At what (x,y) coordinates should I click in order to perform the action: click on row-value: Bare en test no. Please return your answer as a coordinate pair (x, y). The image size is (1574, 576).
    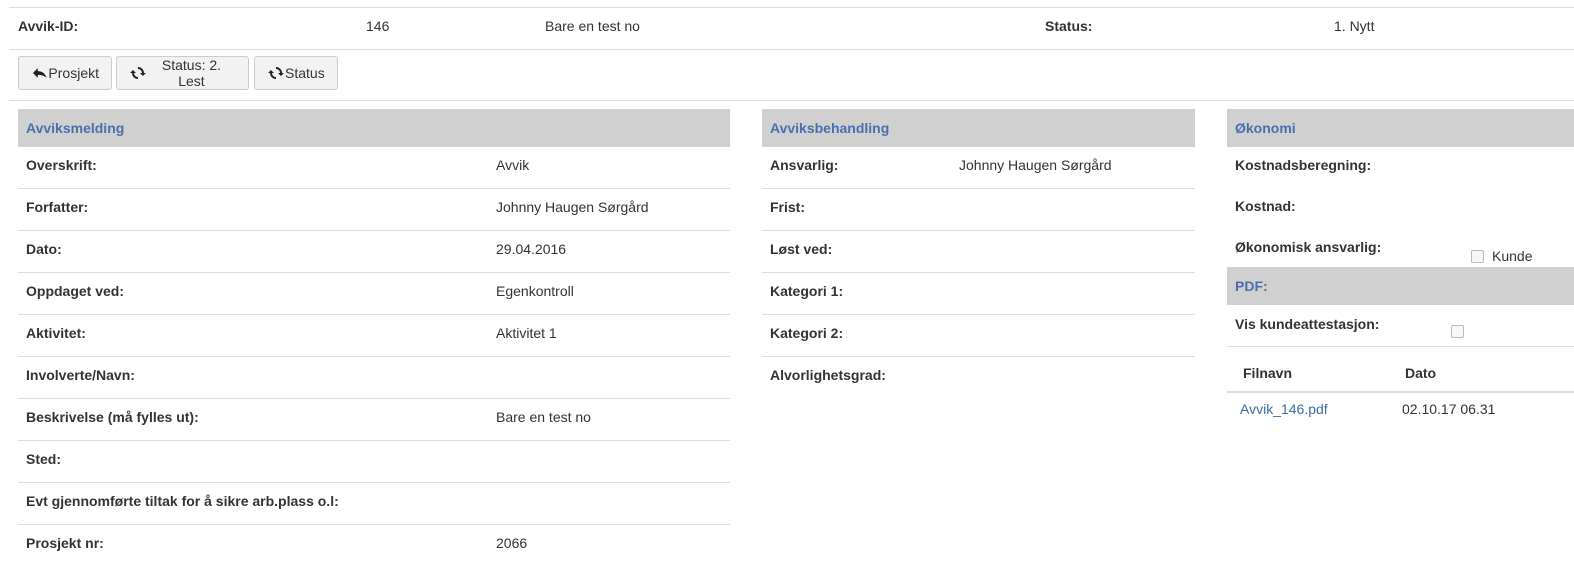
    Looking at the image, I should click on (543, 417).